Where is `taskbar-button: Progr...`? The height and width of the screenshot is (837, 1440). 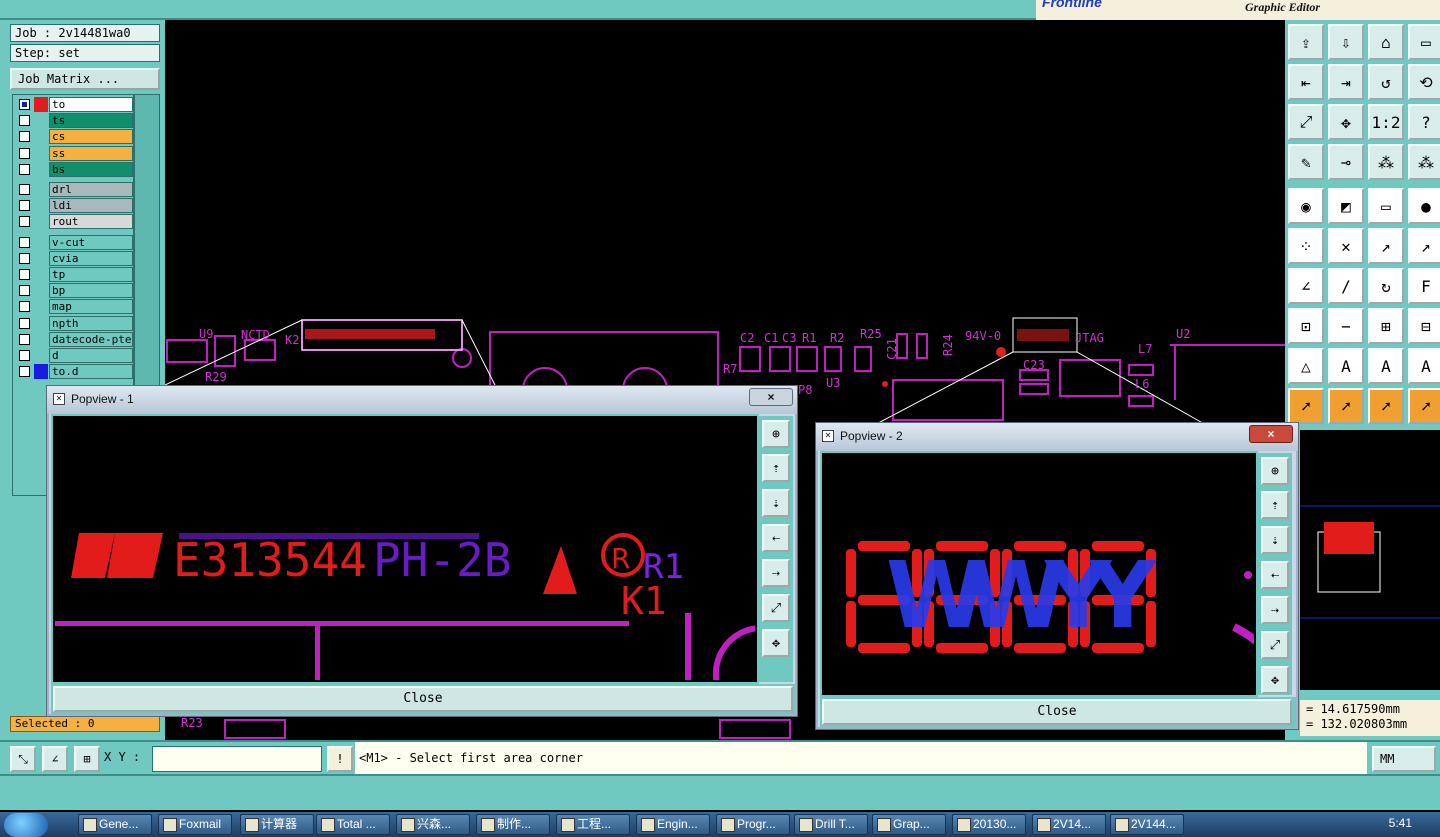 taskbar-button: Progr... is located at coordinates (753, 824).